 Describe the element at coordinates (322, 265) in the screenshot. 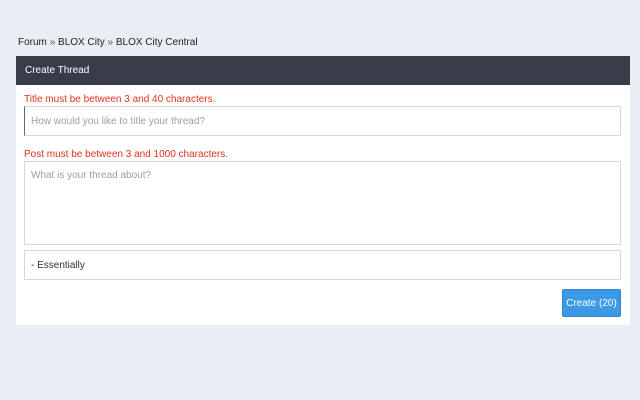

I see `signature-input` at that location.